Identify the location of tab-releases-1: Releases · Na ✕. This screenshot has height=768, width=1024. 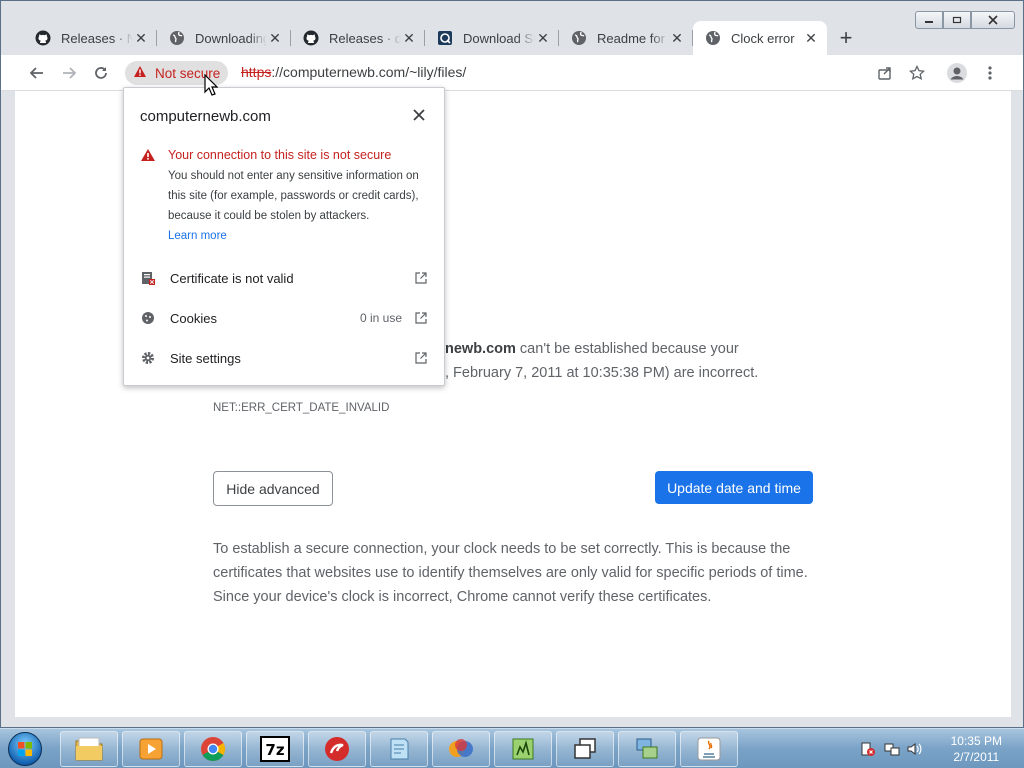
(90, 38).